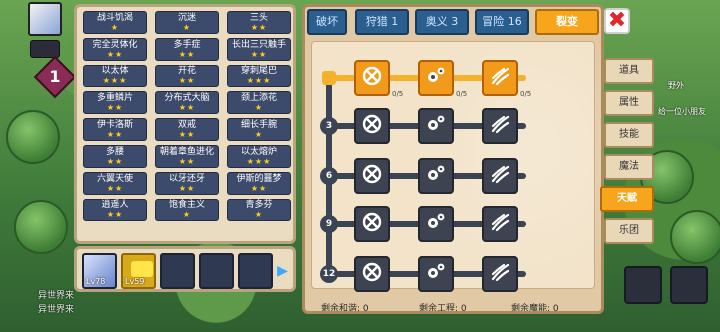 The width and height of the screenshot is (720, 332). What do you see at coordinates (259, 205) in the screenshot?
I see `title-name: 青多芬` at bounding box center [259, 205].